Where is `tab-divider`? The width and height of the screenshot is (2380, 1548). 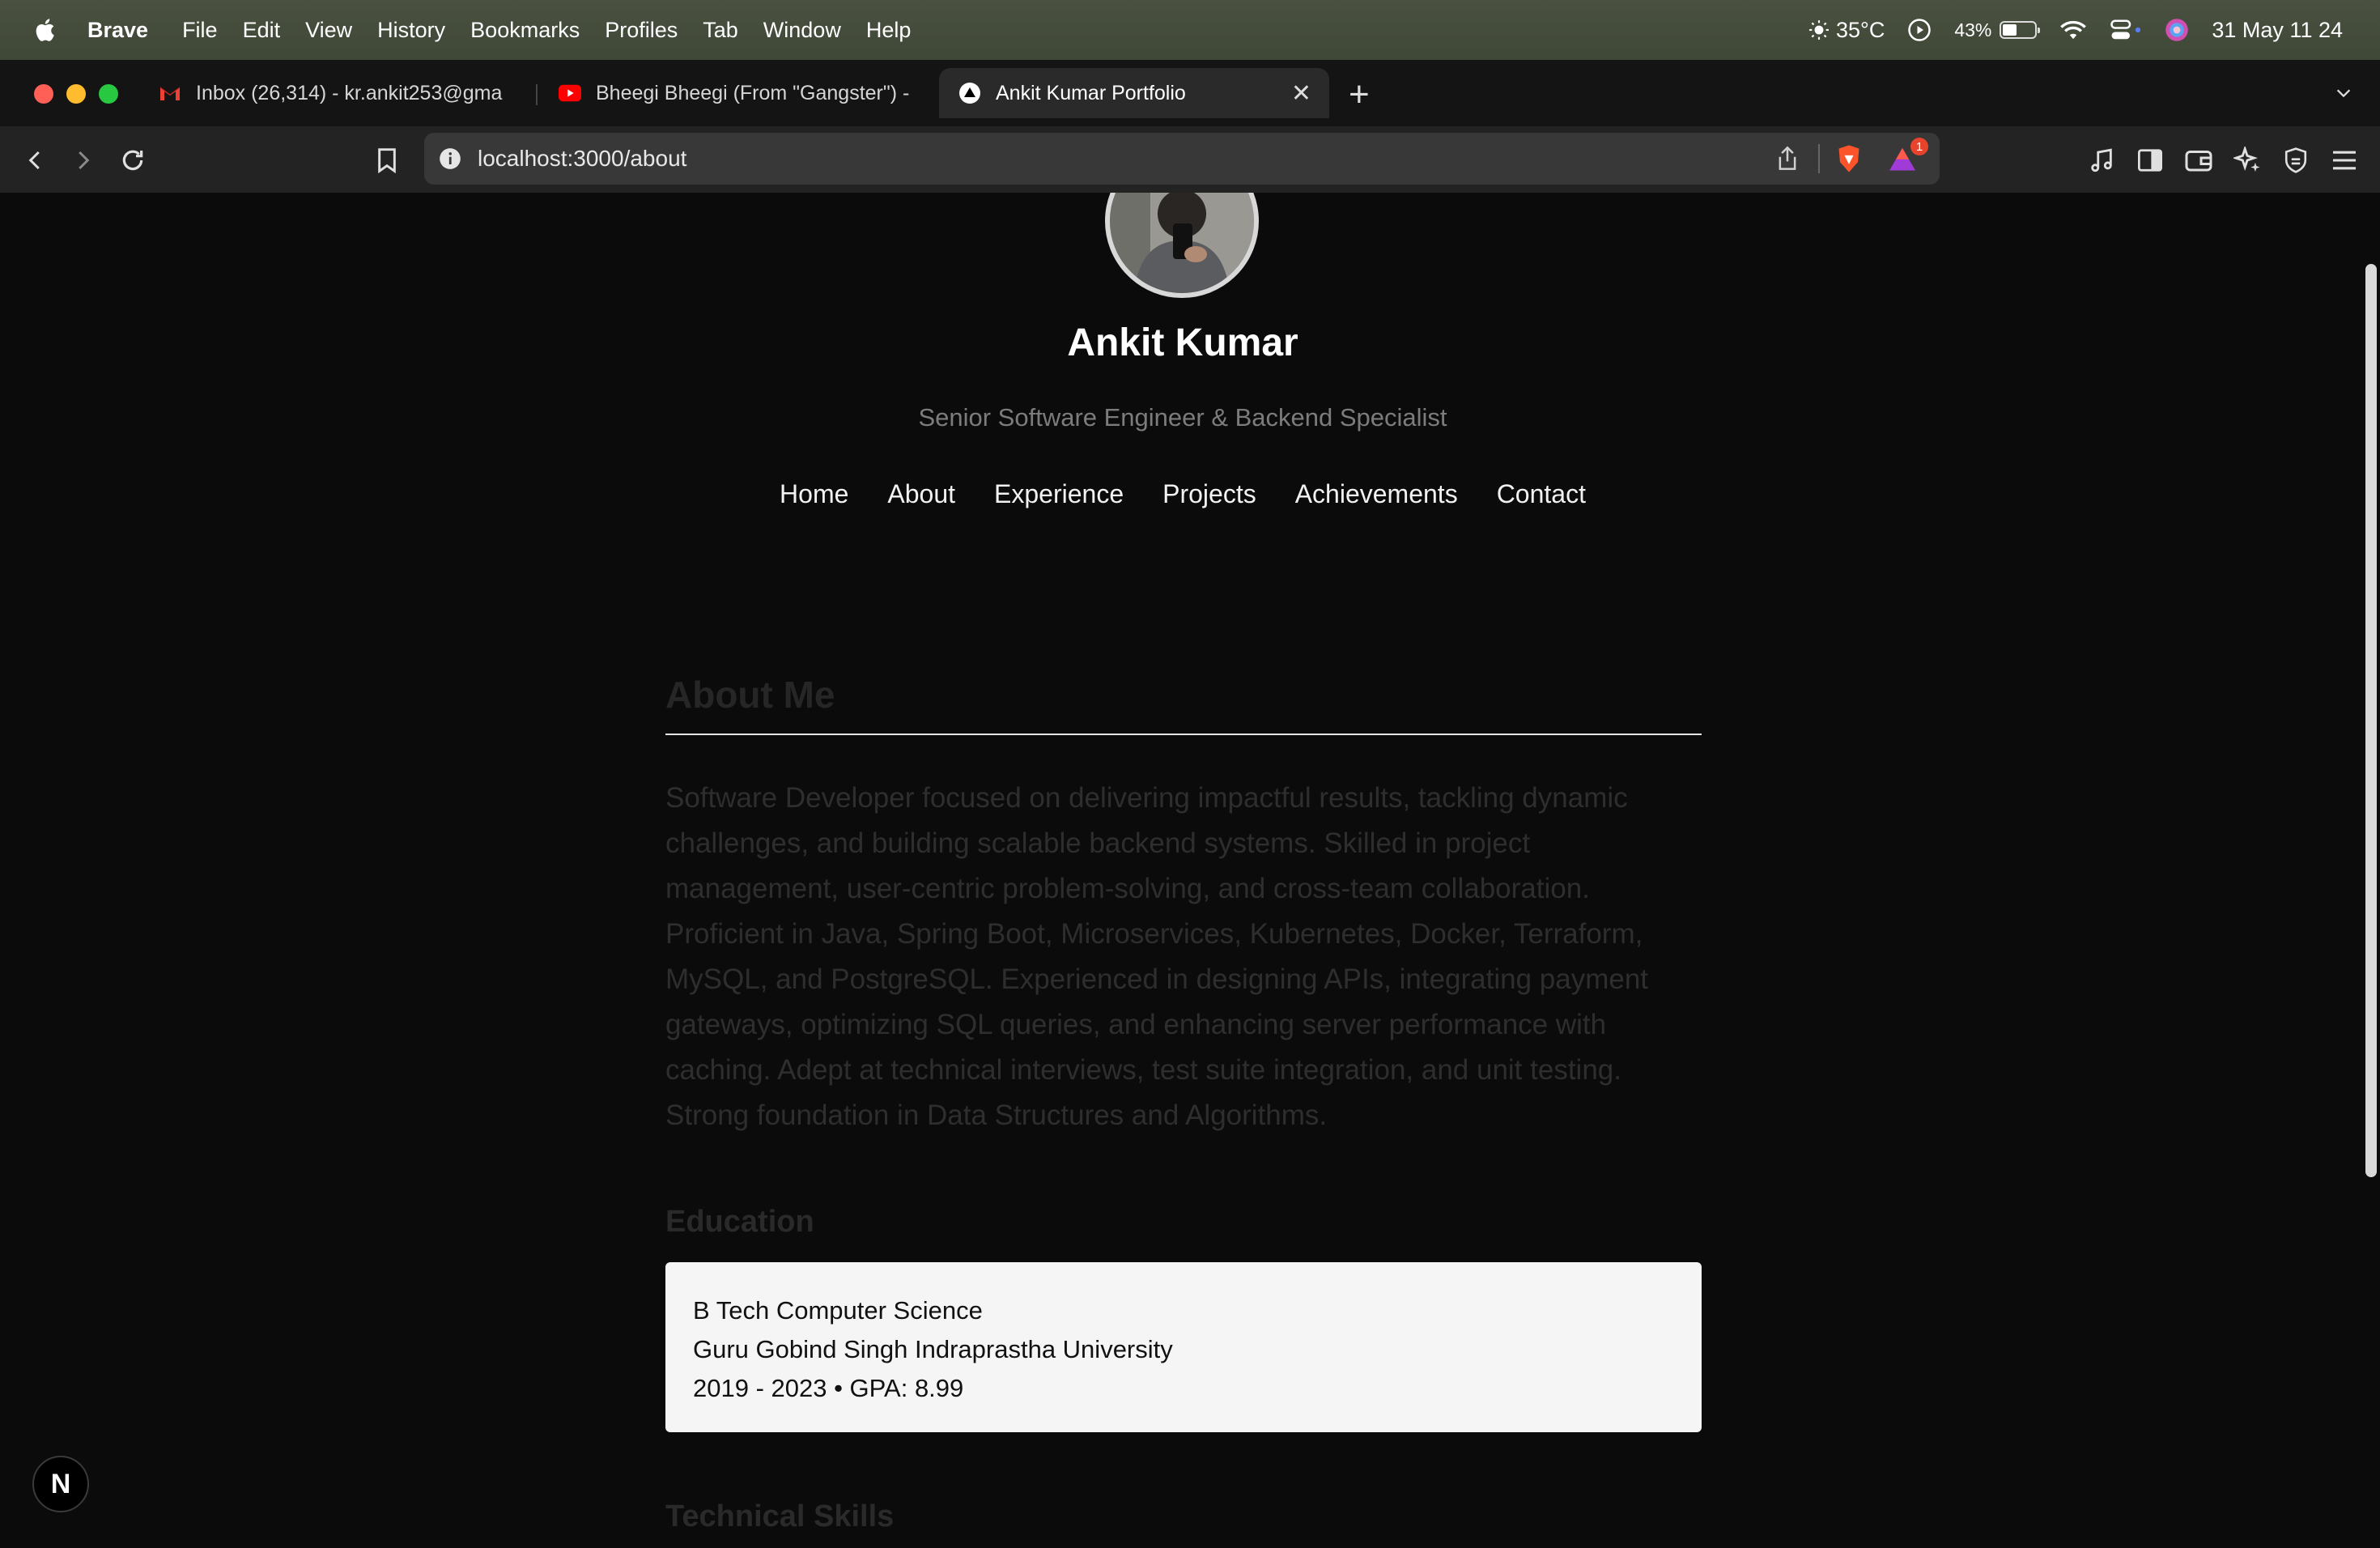
tab-divider is located at coordinates (537, 95).